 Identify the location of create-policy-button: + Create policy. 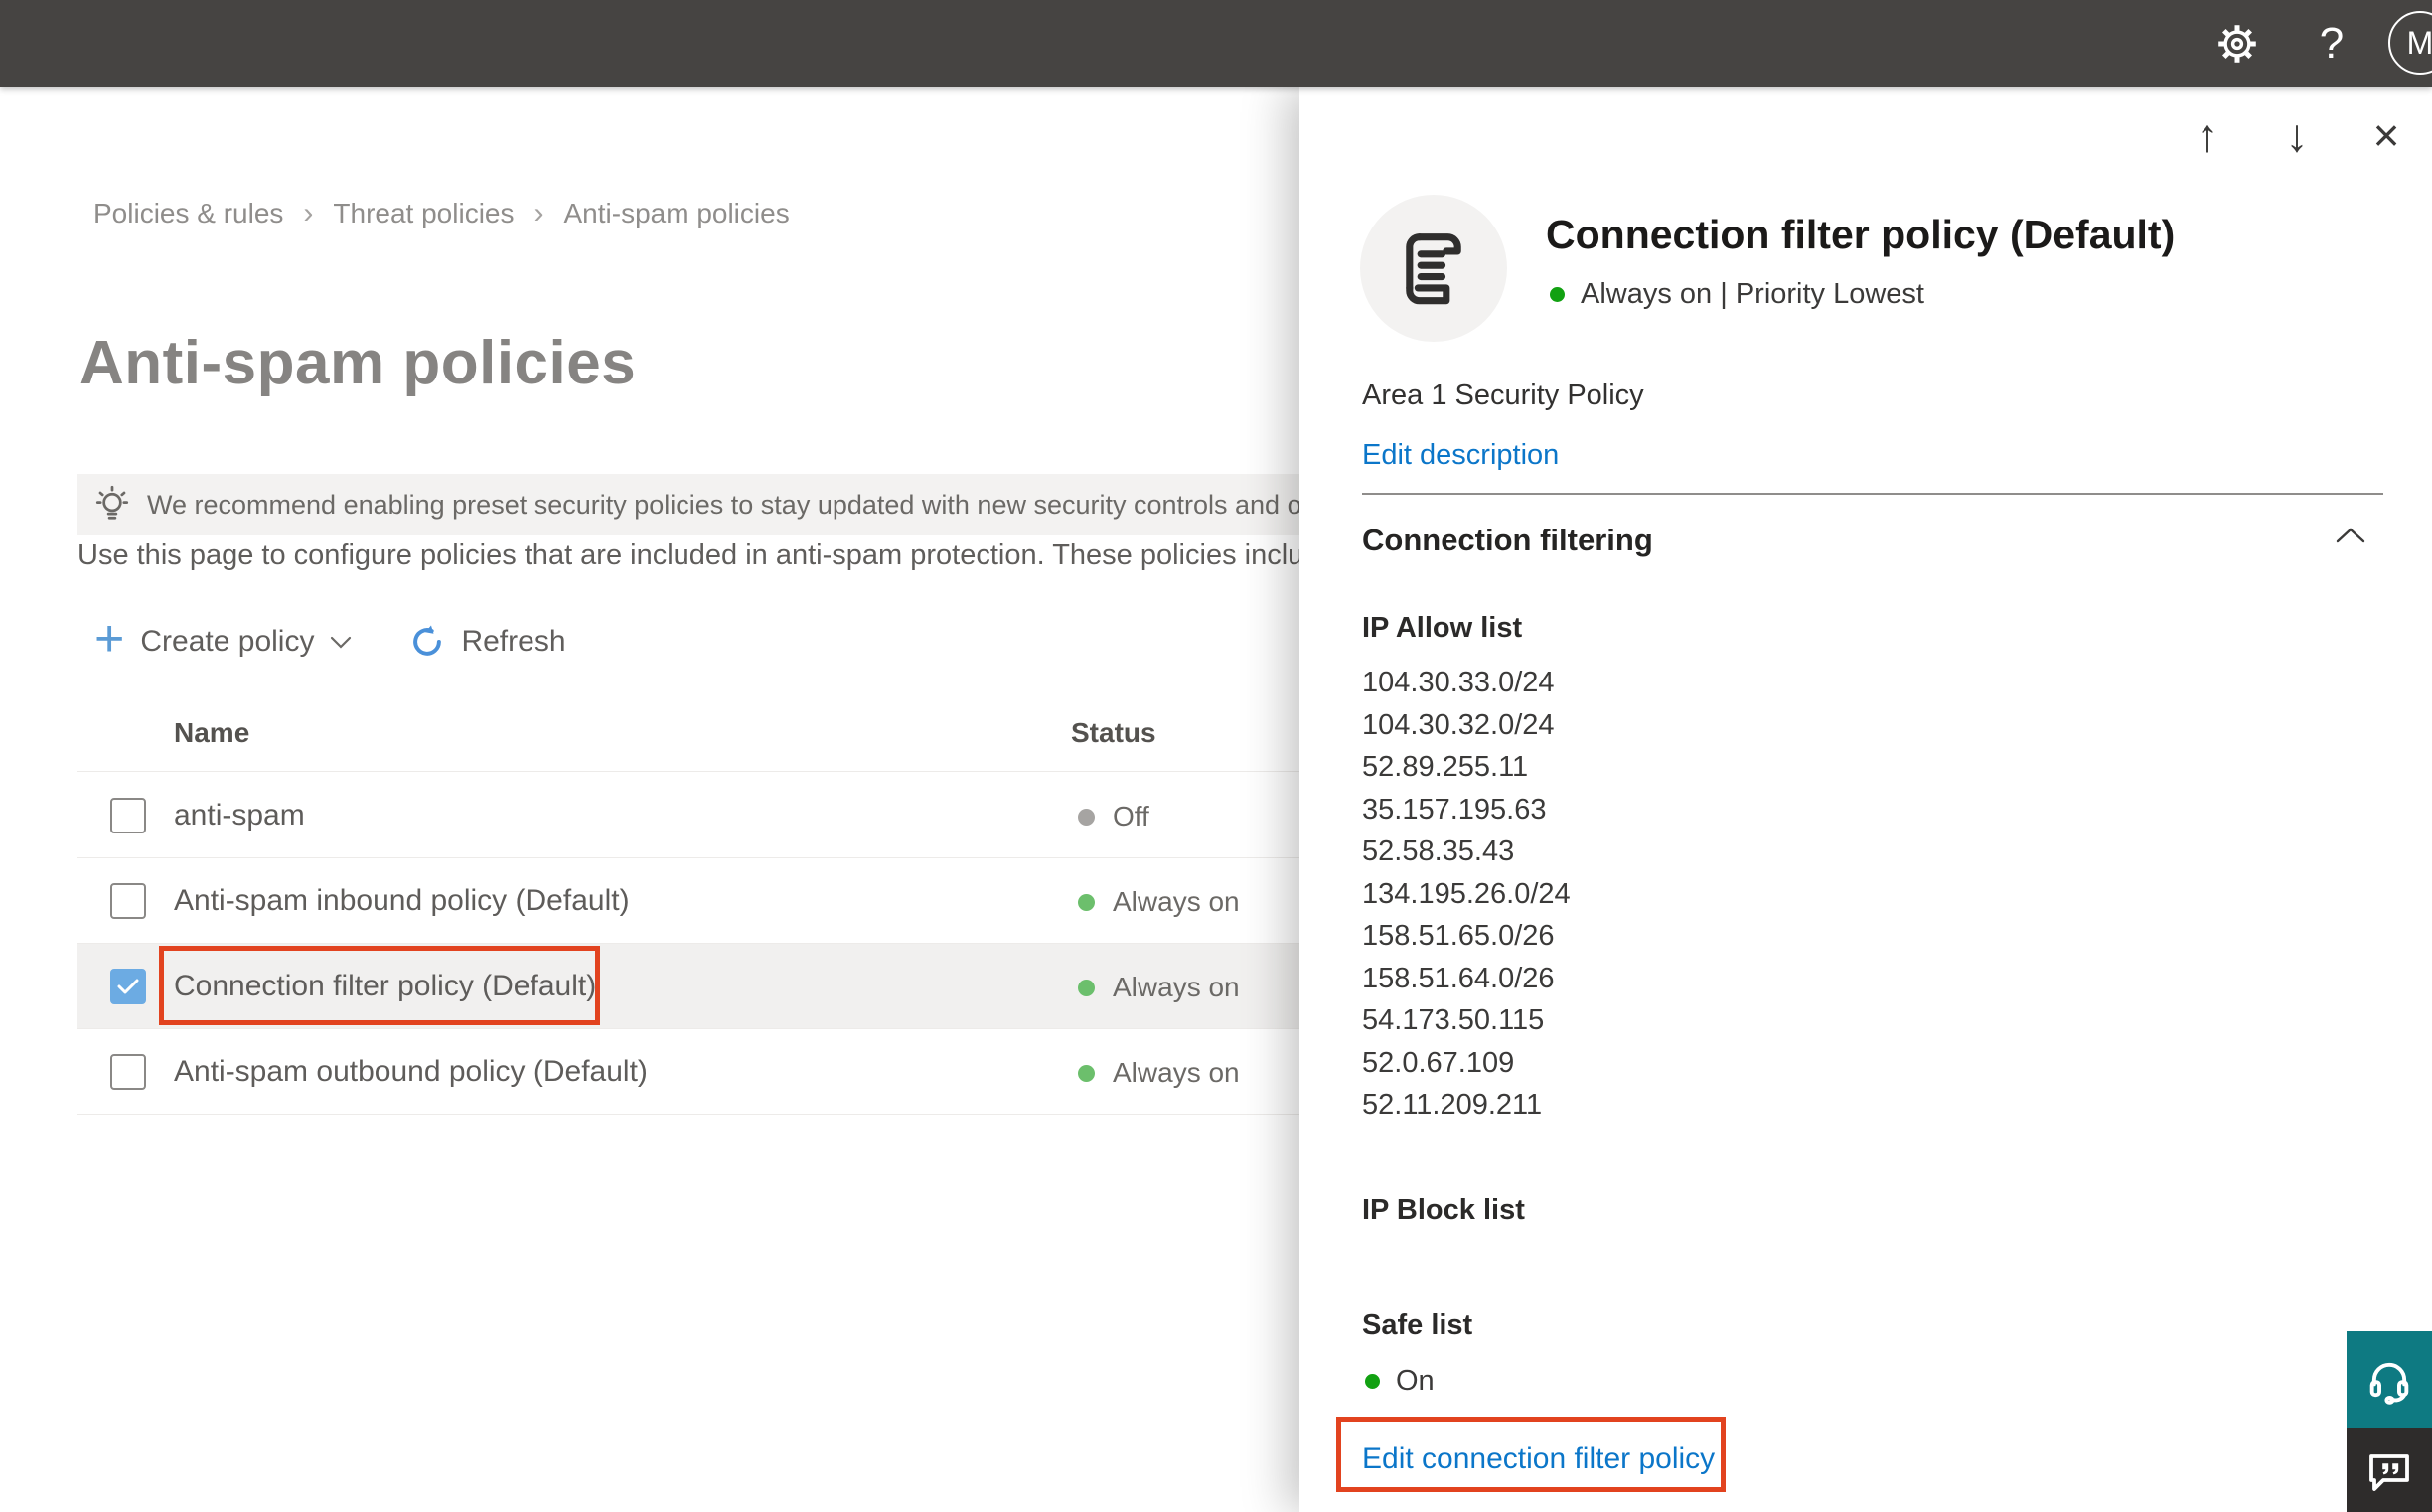
(223, 639).